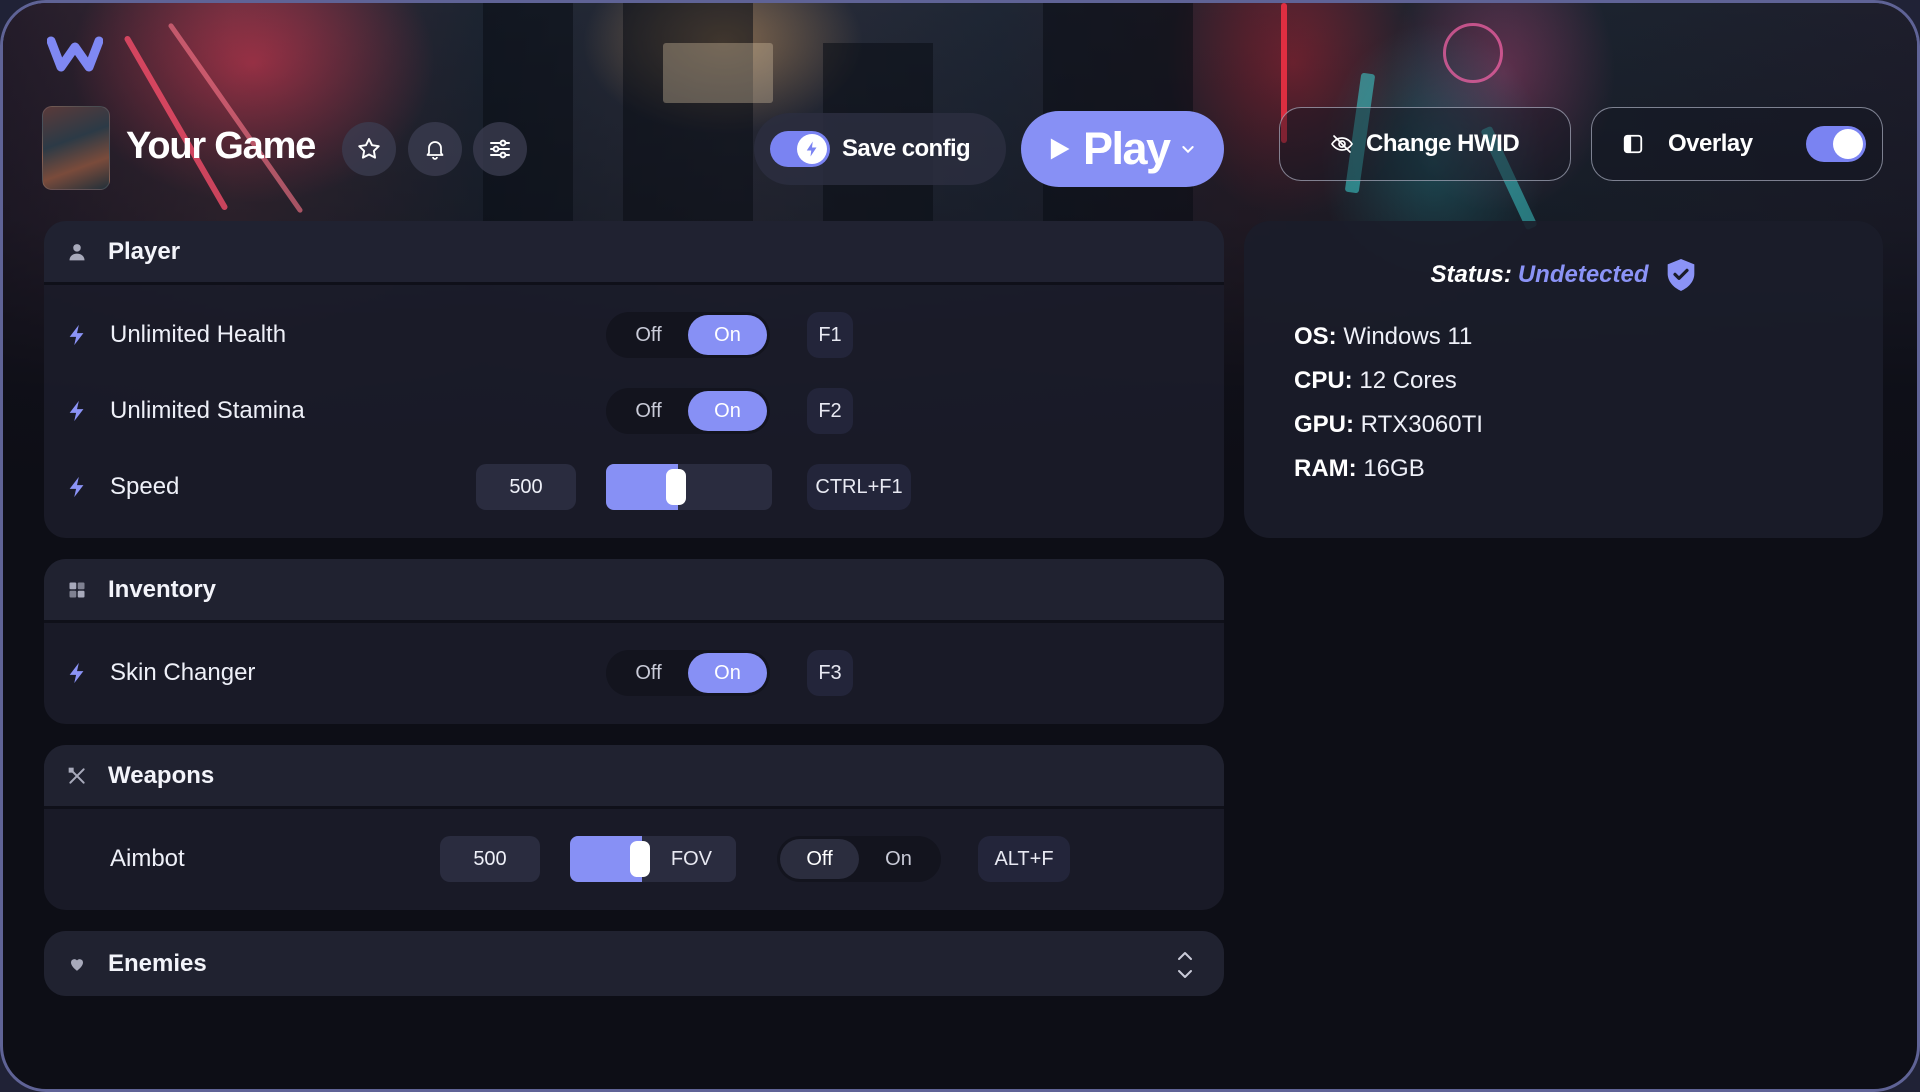  Describe the element at coordinates (145, 486) in the screenshot. I see `feature-label: Speed` at that location.